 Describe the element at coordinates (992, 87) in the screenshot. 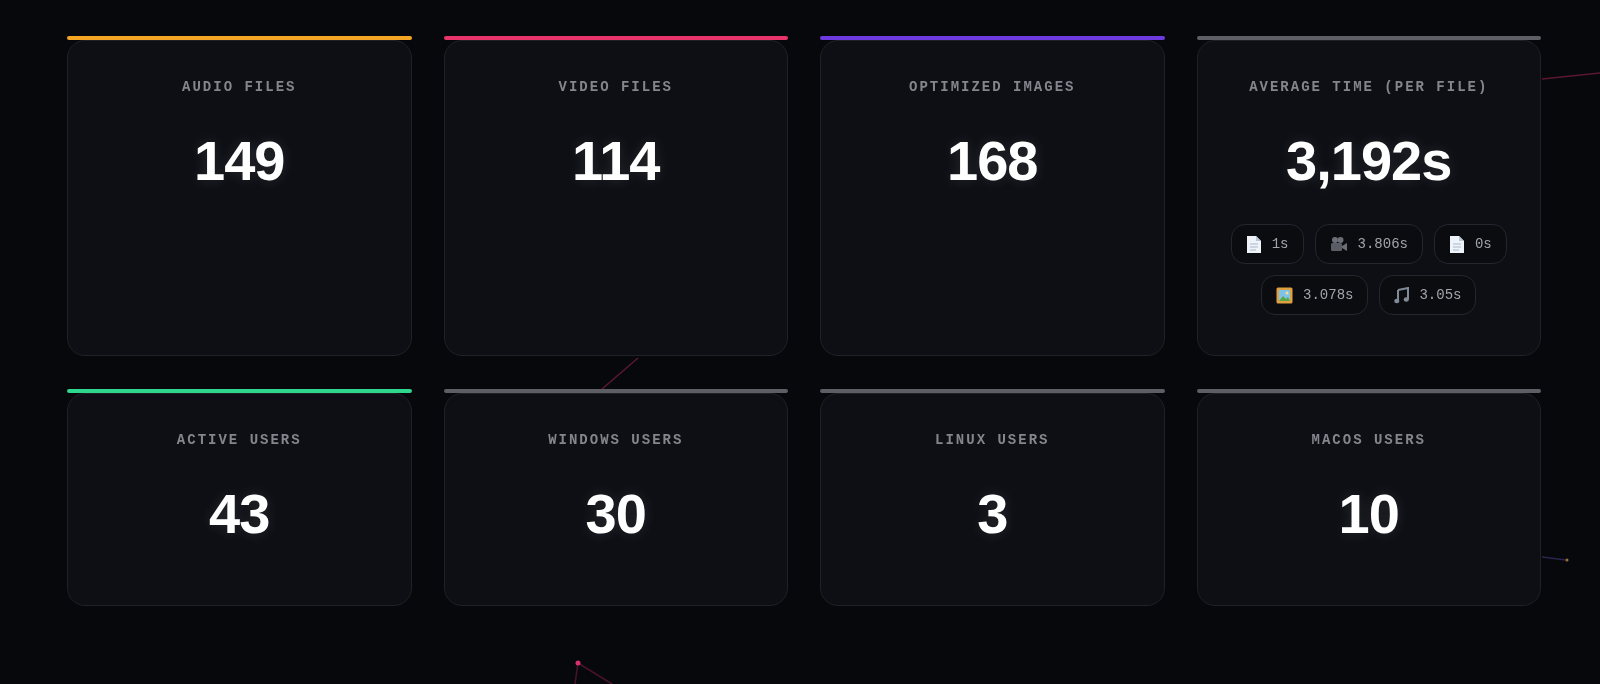

I see `stat-label: OPTIMIZED IMAGES` at that location.